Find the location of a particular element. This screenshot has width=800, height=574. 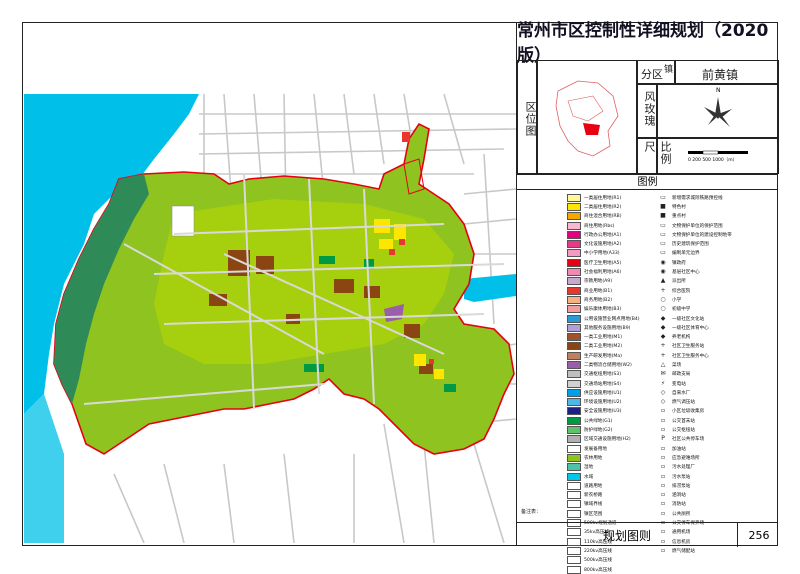

legend-label: 一类居住用地(R1) is located at coordinates (603, 198).